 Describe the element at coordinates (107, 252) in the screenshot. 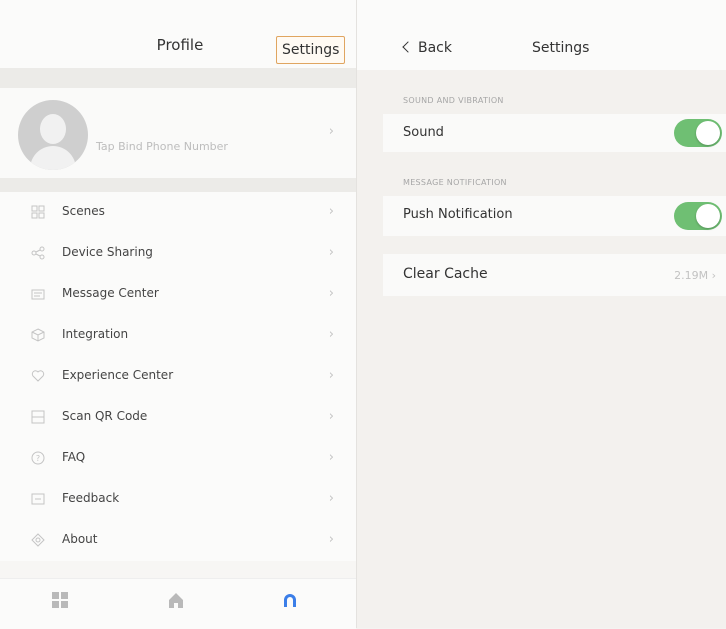

I see `menu-item-label: Device Sharing` at that location.